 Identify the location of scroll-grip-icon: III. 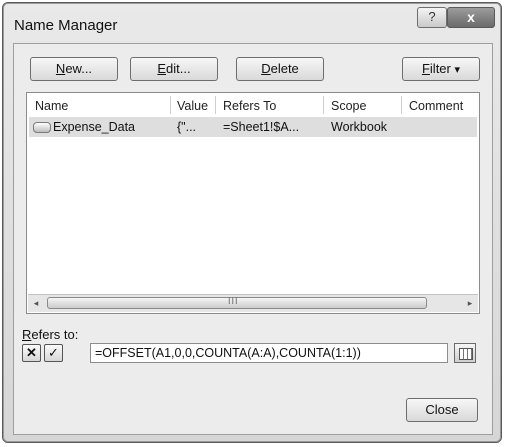
(233, 301).